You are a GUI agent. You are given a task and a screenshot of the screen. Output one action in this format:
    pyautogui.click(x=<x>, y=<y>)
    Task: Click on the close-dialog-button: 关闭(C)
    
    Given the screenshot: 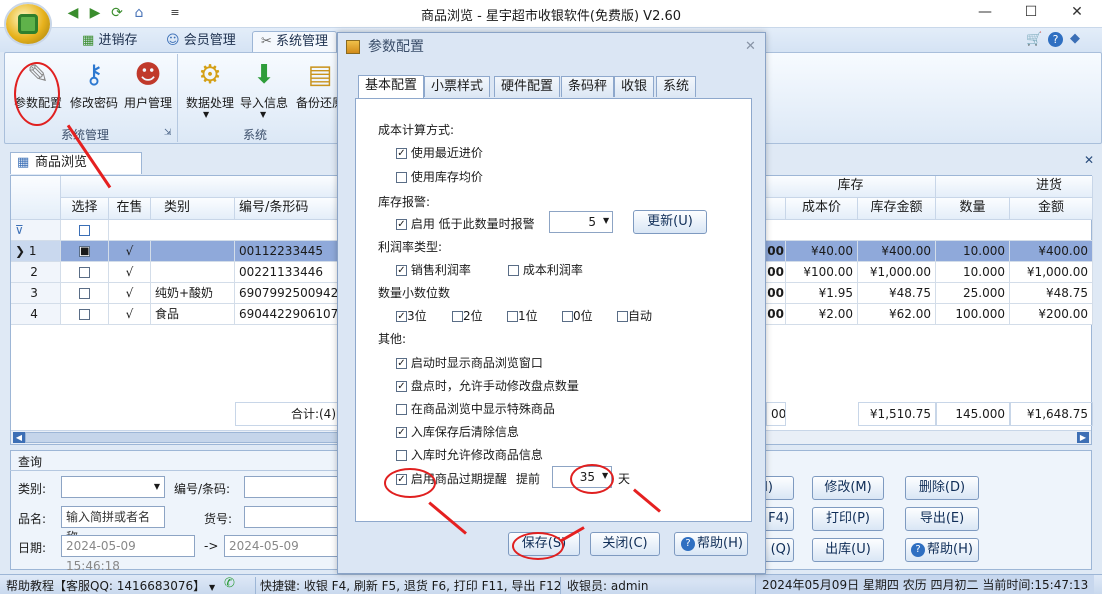 What is the action you would take?
    pyautogui.click(x=625, y=544)
    